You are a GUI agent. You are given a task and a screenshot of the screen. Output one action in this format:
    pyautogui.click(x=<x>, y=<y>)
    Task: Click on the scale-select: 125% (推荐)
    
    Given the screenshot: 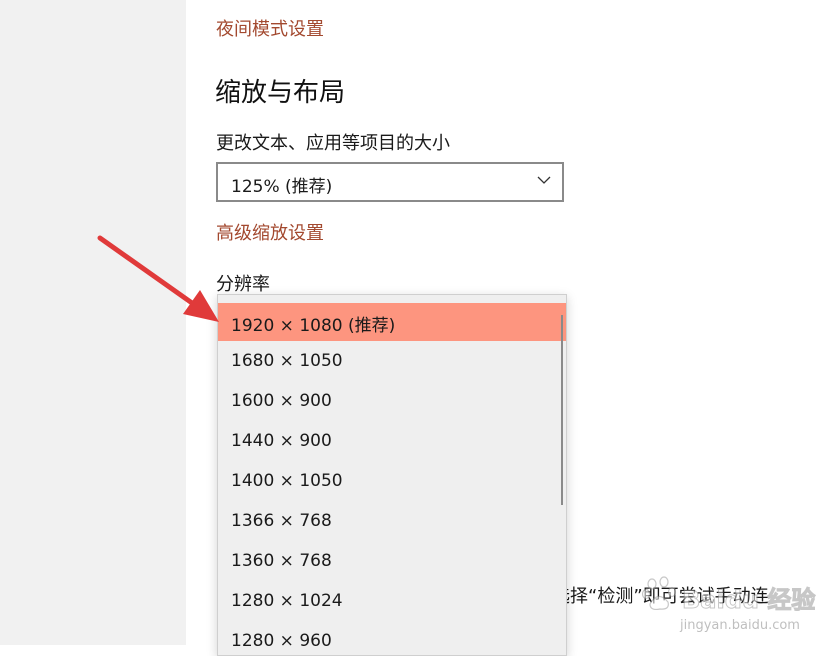 What is the action you would take?
    pyautogui.click(x=390, y=182)
    